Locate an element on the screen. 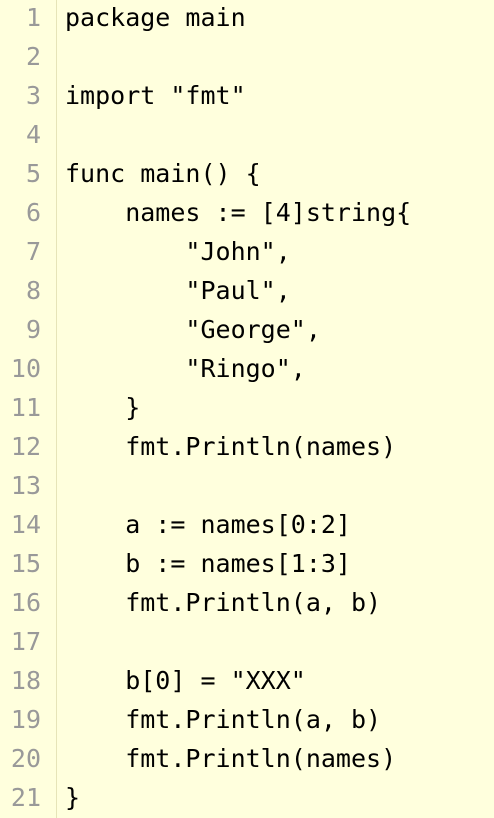 Image resolution: width=494 pixels, height=818 pixels. line-number: 13 is located at coordinates (25, 485).